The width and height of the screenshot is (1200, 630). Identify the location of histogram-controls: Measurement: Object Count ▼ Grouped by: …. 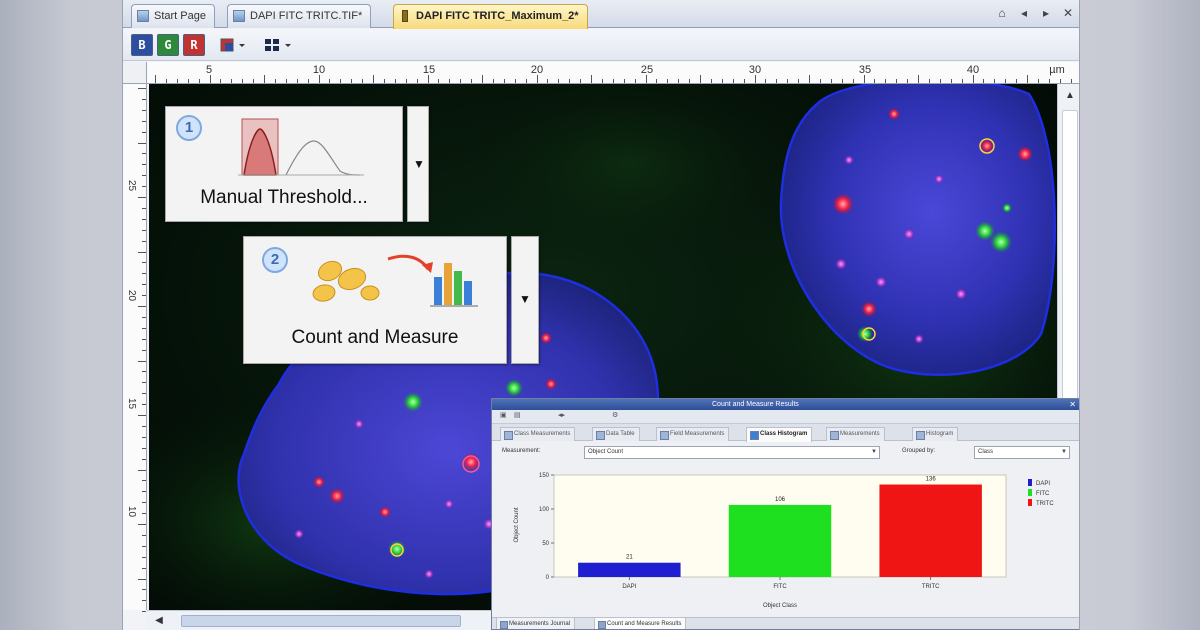
(785, 453).